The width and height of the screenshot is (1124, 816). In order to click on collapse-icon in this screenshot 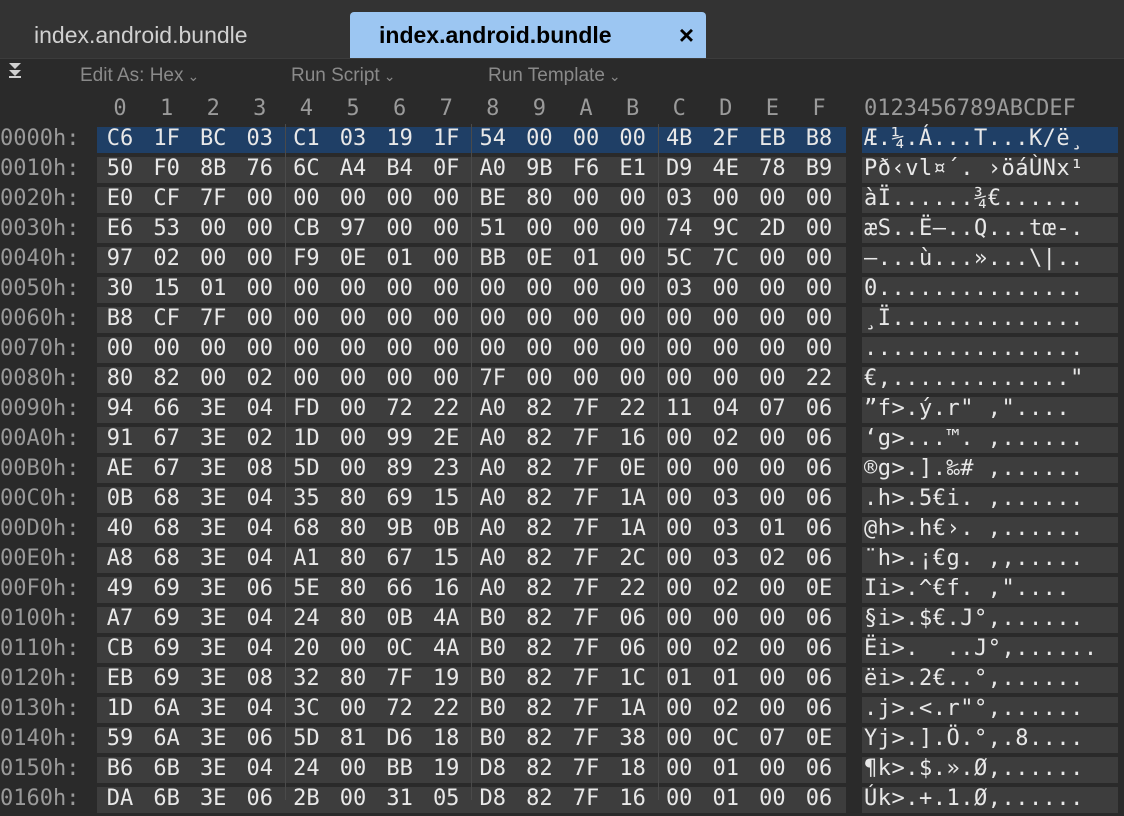, I will do `click(15, 72)`.